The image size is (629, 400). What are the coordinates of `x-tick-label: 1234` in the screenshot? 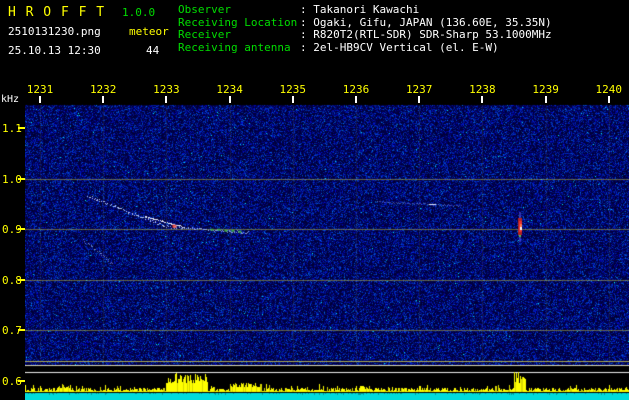 It's located at (229, 89).